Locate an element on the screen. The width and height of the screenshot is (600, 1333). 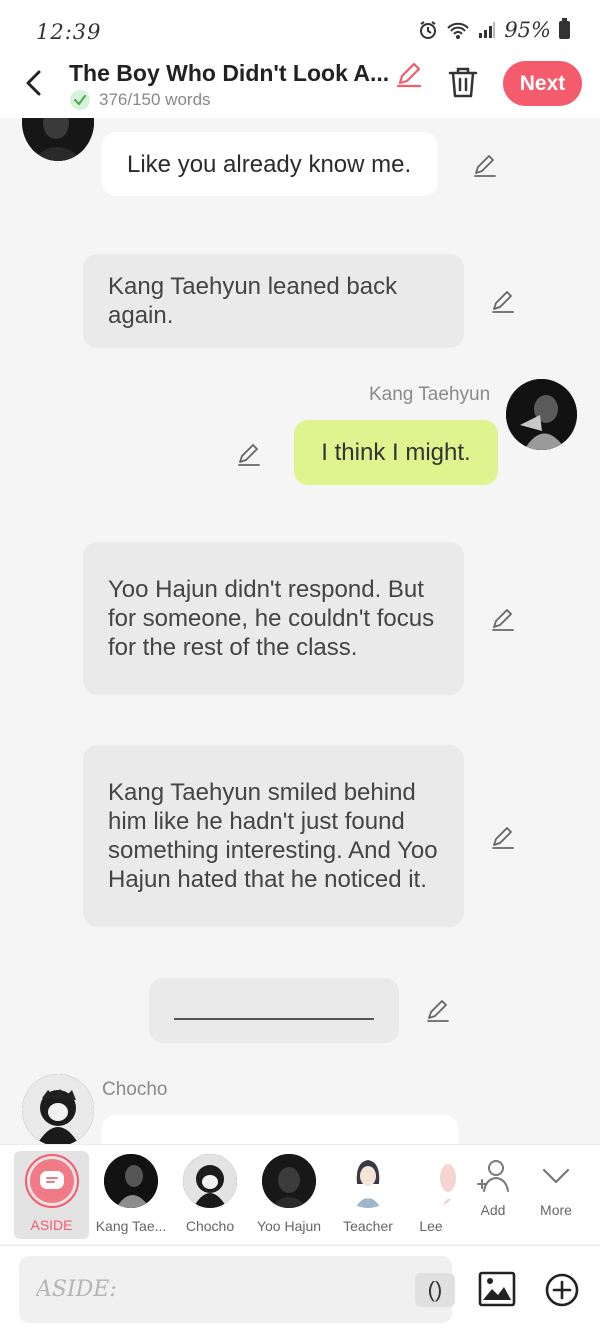
signal-icon is located at coordinates (487, 30).